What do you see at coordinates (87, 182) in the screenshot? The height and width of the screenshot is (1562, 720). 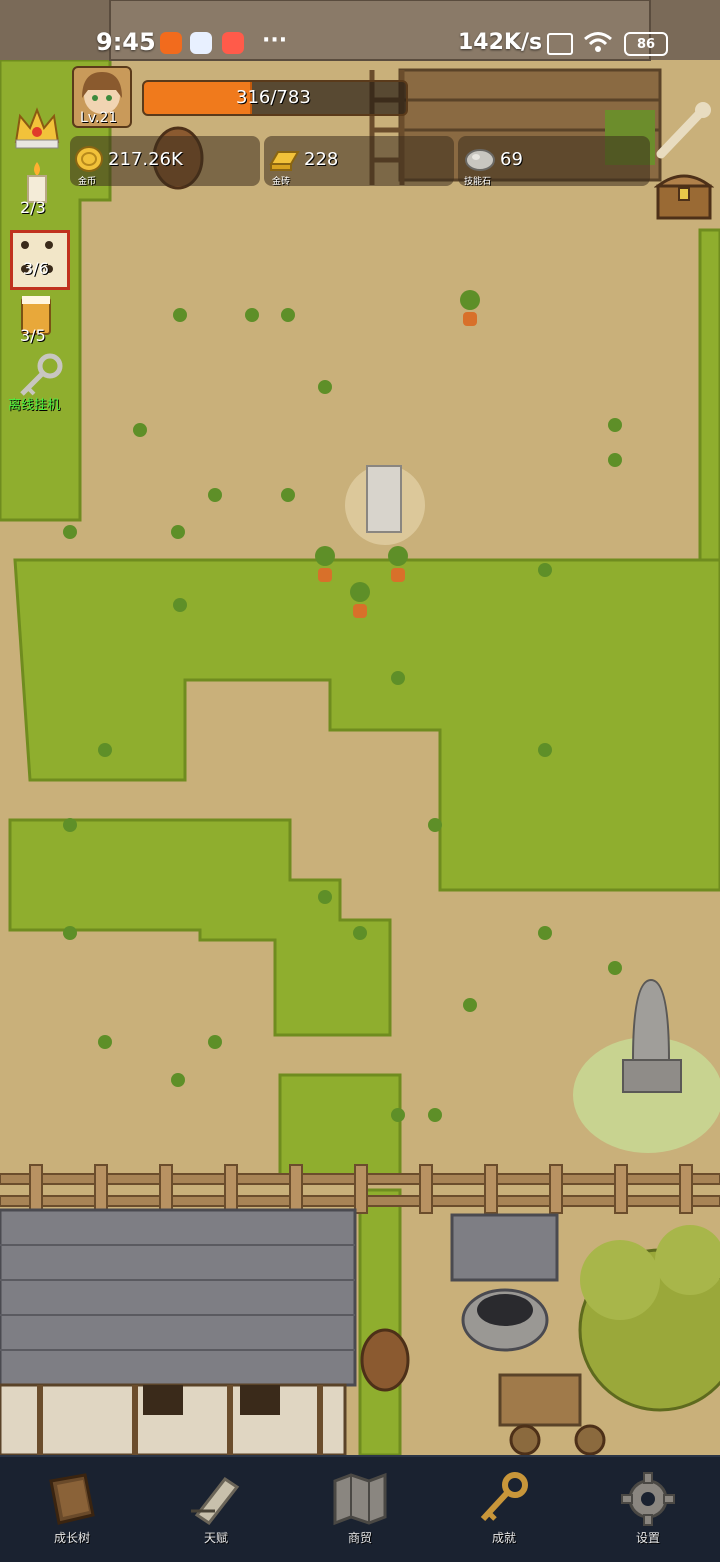 I see `gold-coin-label: 金币` at bounding box center [87, 182].